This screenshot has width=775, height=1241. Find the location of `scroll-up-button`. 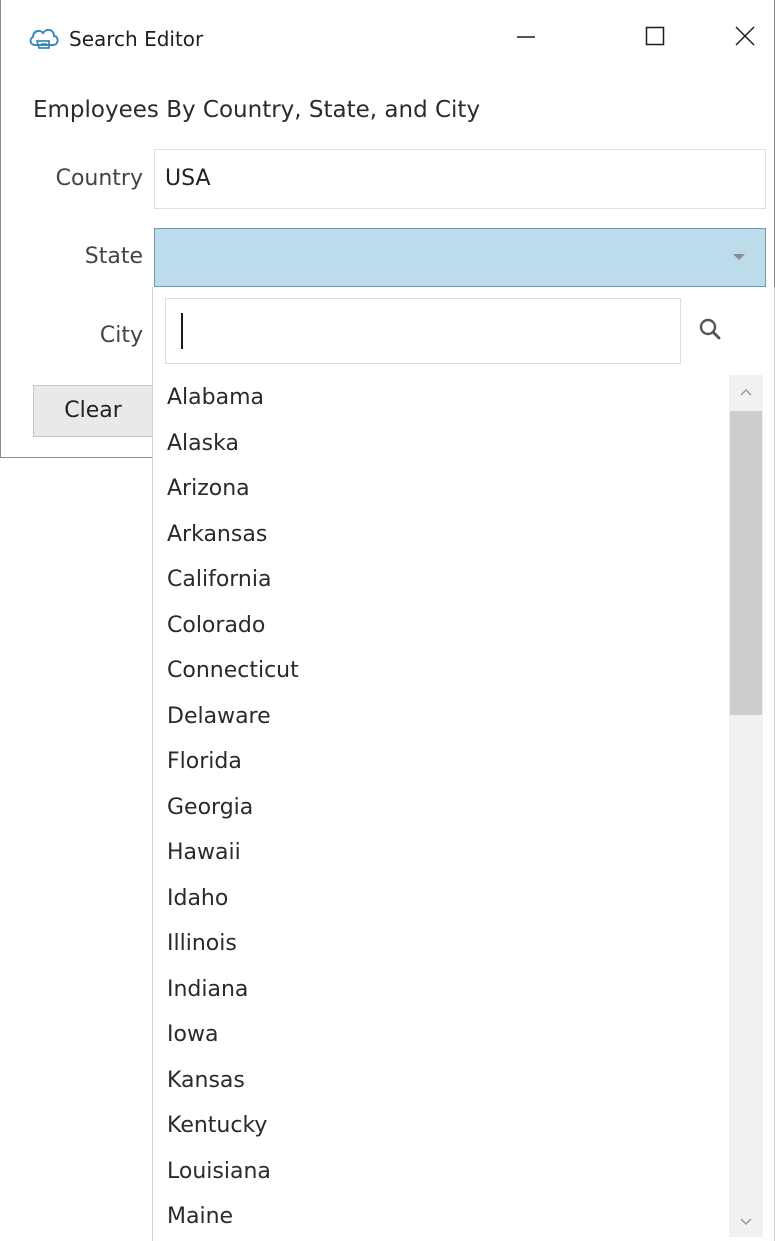

scroll-up-button is located at coordinates (746, 391).